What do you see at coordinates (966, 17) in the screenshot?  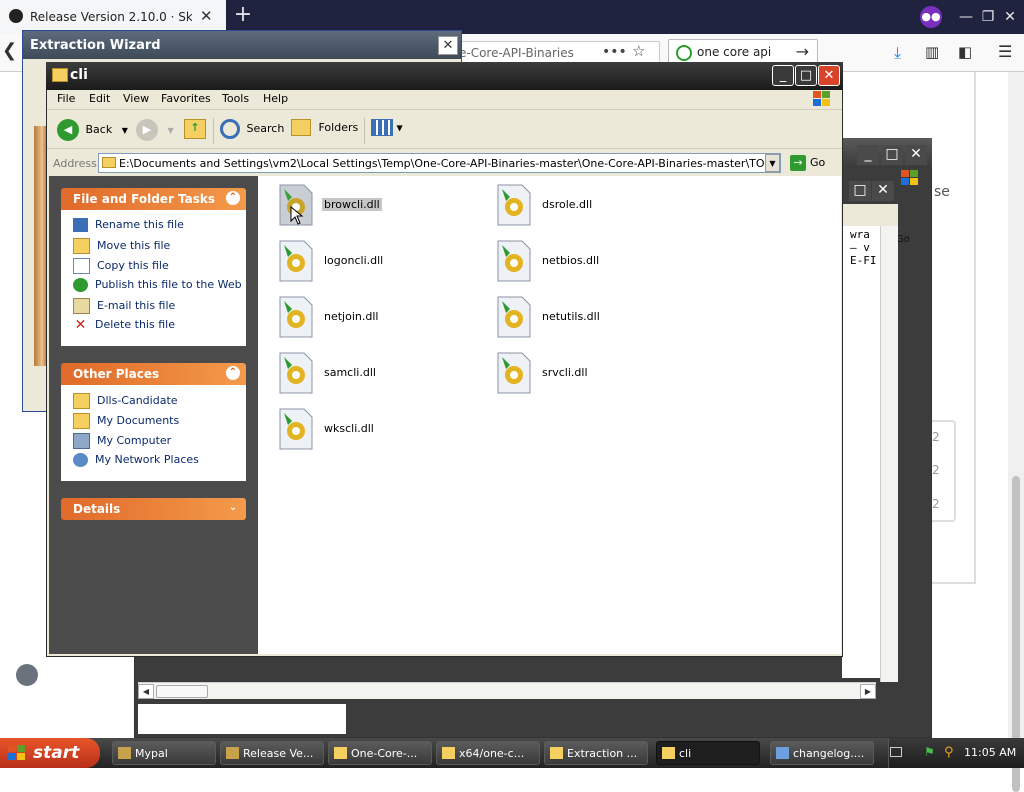 I see `browser-minimize-button: —` at bounding box center [966, 17].